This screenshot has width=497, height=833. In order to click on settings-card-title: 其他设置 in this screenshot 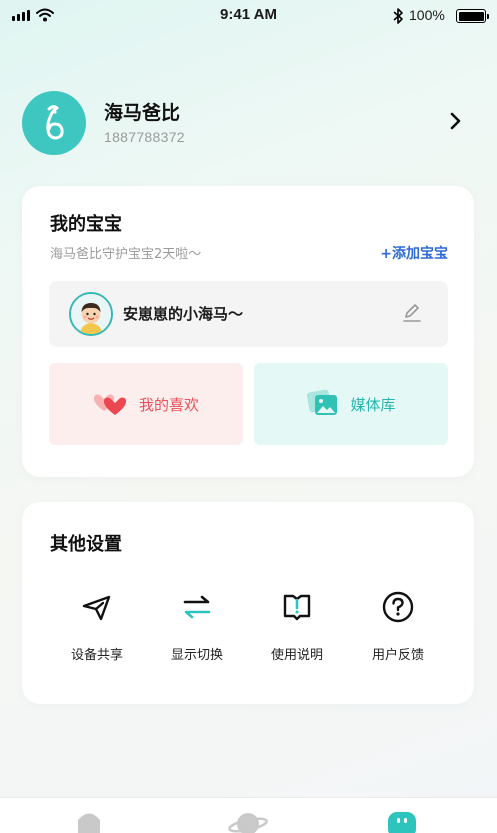, I will do `click(86, 544)`.